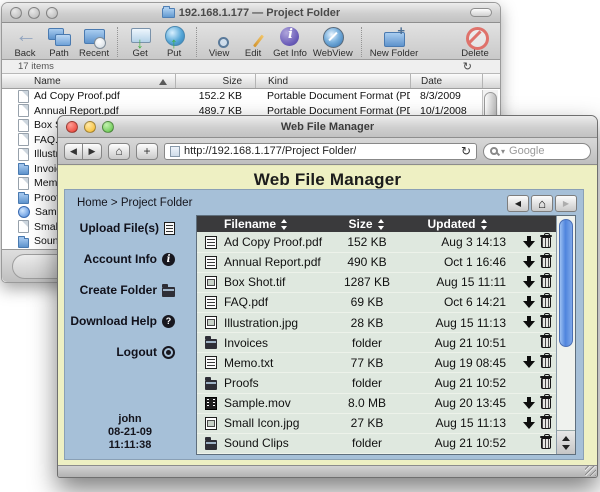  What do you see at coordinates (147, 151) in the screenshot?
I see `add-bookmark-button: +` at bounding box center [147, 151].